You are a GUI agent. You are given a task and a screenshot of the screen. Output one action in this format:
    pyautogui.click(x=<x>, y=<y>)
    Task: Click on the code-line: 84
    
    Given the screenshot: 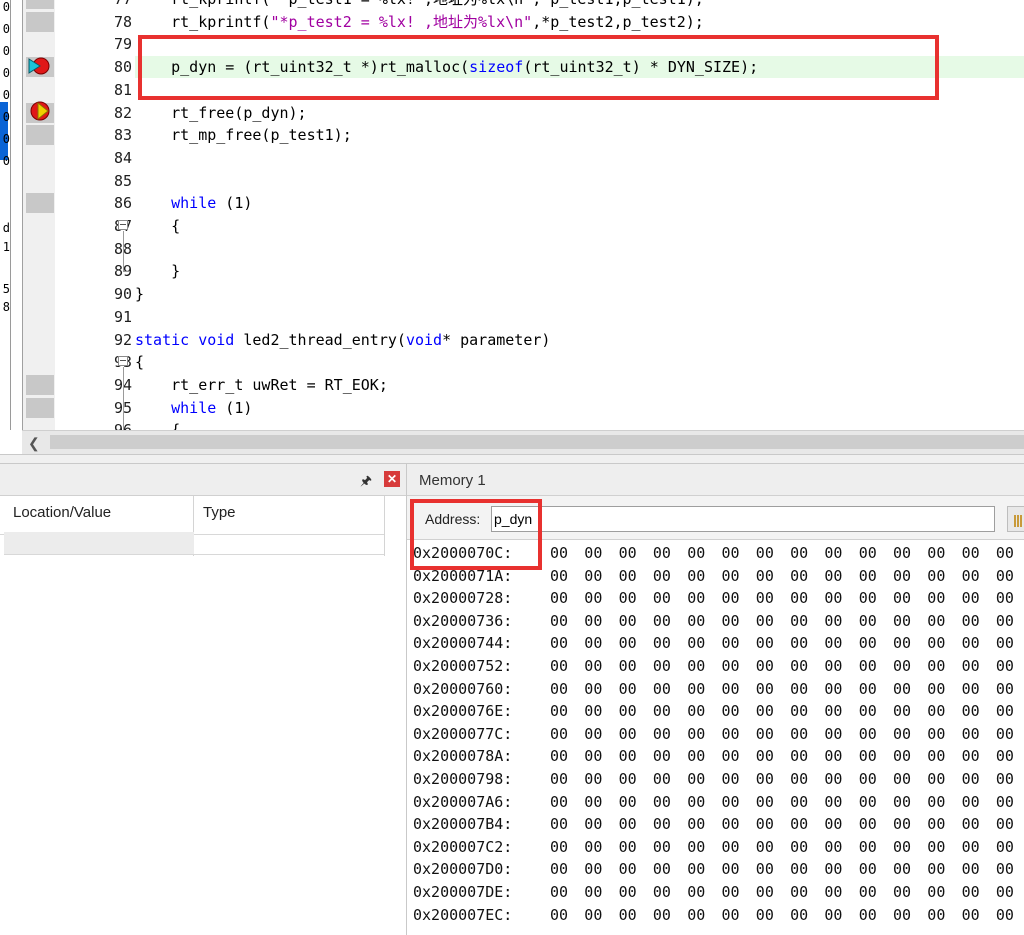 What is the action you would take?
    pyautogui.click(x=523, y=158)
    